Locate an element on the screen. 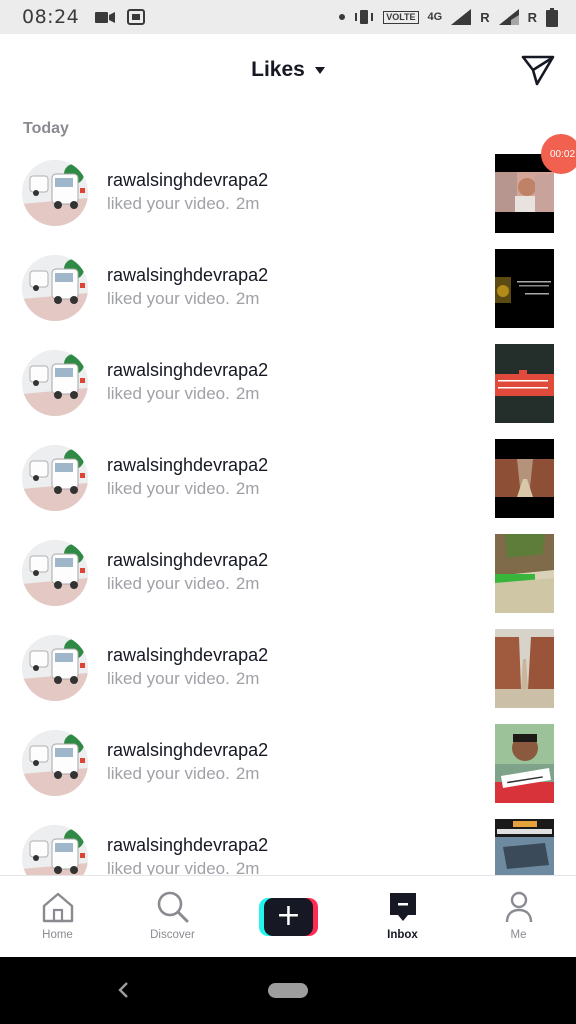 The width and height of the screenshot is (576, 1024). nav-me: Me is located at coordinates (518, 917).